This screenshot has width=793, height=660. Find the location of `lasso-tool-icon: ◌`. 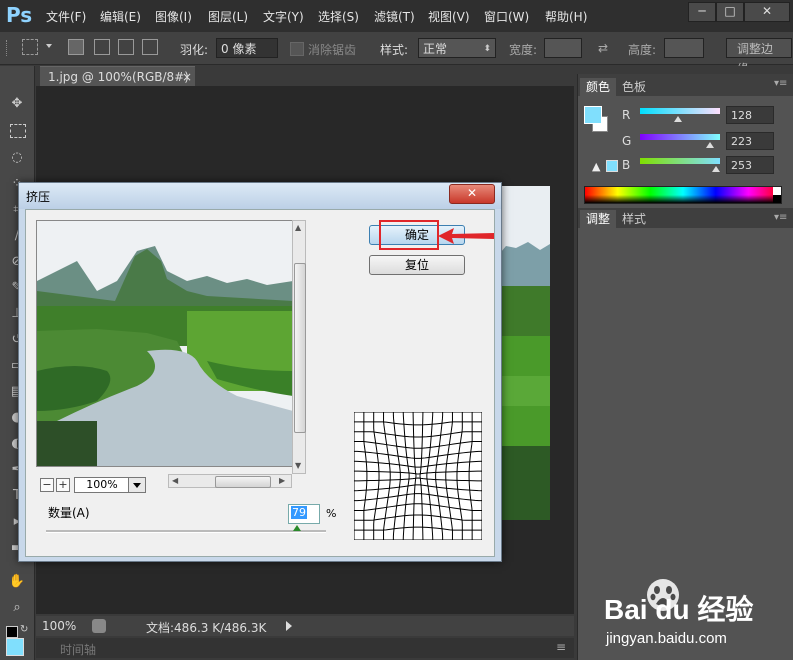

lasso-tool-icon: ◌ is located at coordinates (17, 158).